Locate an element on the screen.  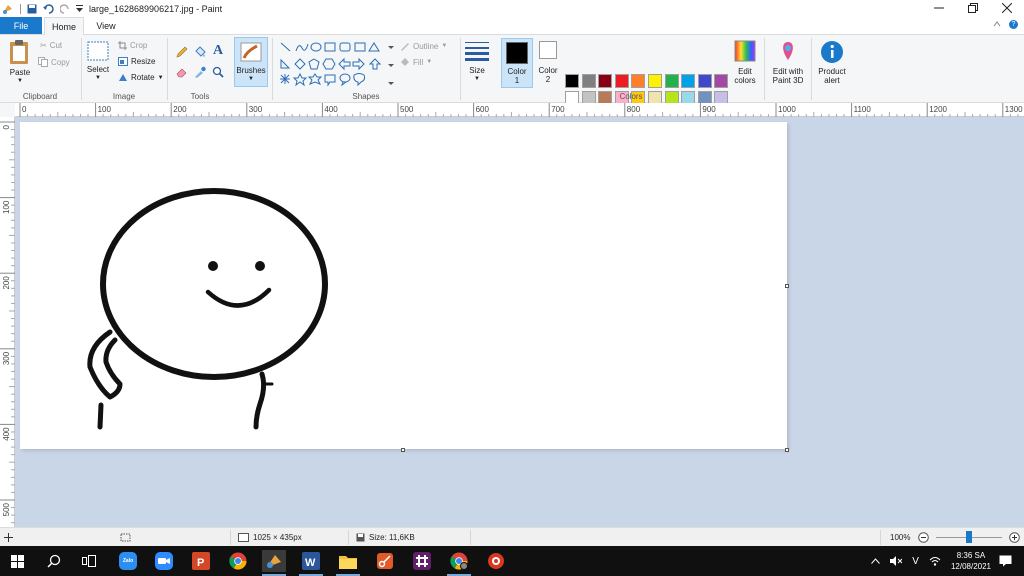
color2-button: Color 2 is located at coordinates (548, 62).